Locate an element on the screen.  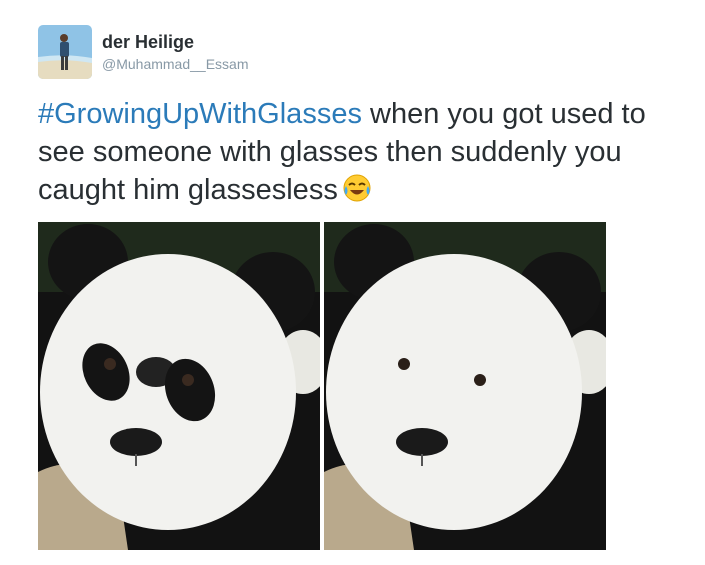
hashtag-link: #GrowingUpWithGlasses is located at coordinates (200, 114).